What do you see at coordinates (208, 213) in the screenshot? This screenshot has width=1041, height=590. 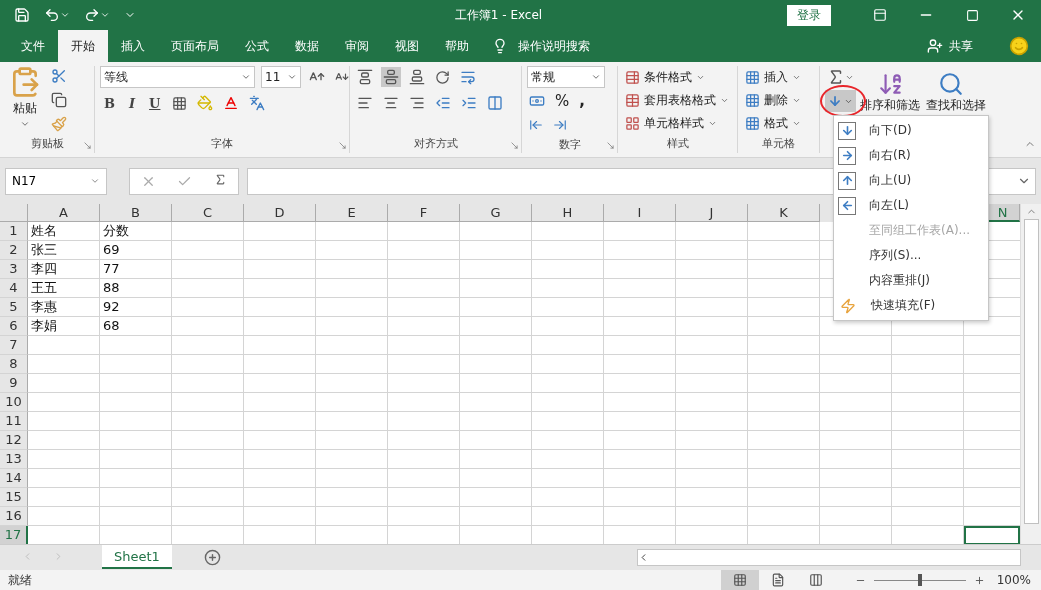 I see `column-header: C` at bounding box center [208, 213].